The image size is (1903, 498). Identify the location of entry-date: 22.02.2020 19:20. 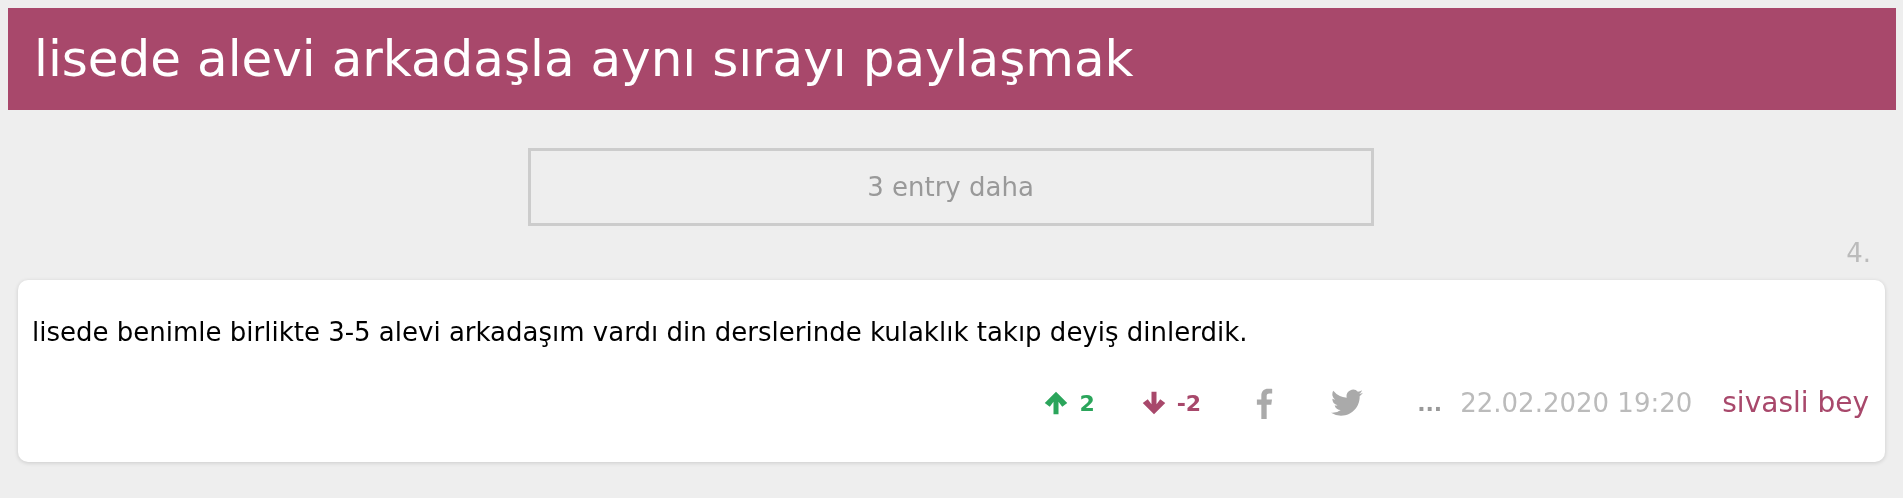
(1576, 403).